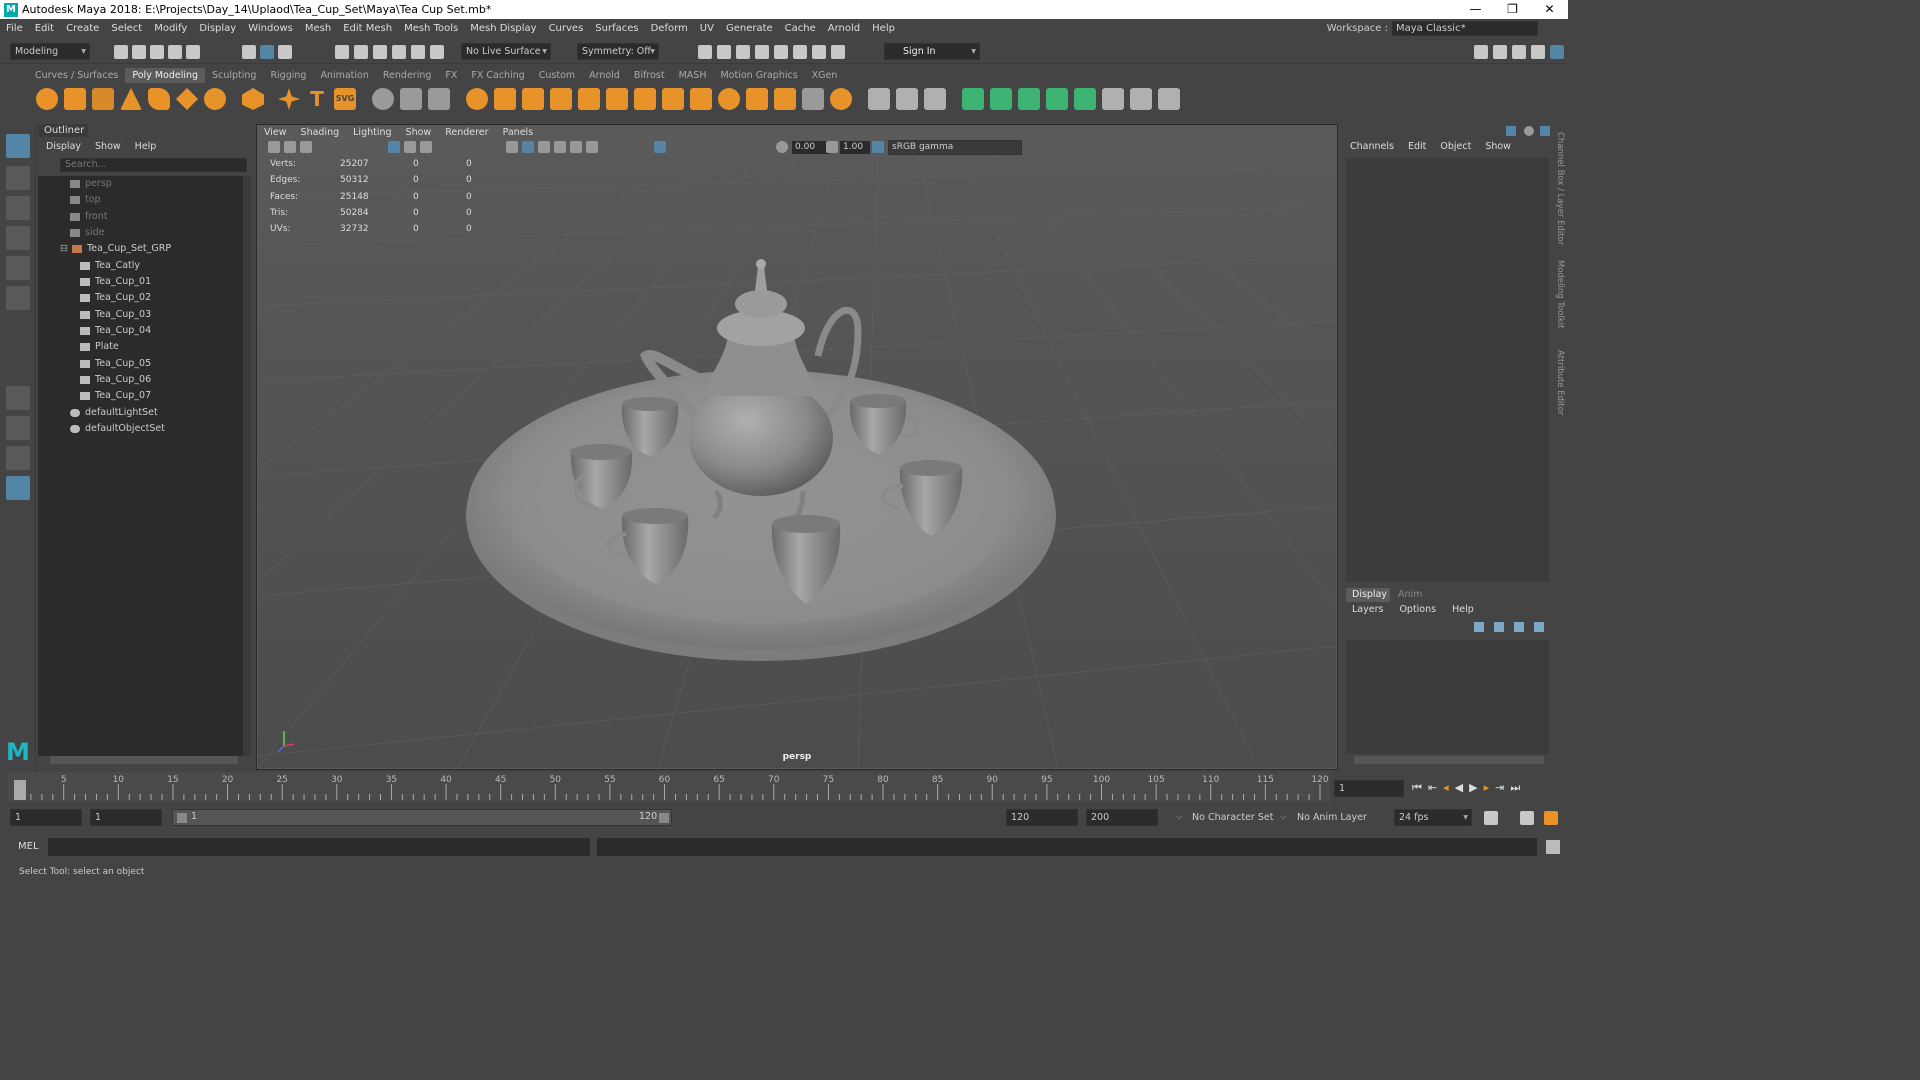 This screenshot has height=1080, width=1920. I want to click on viewport-menu-lighting: Lighting, so click(372, 133).